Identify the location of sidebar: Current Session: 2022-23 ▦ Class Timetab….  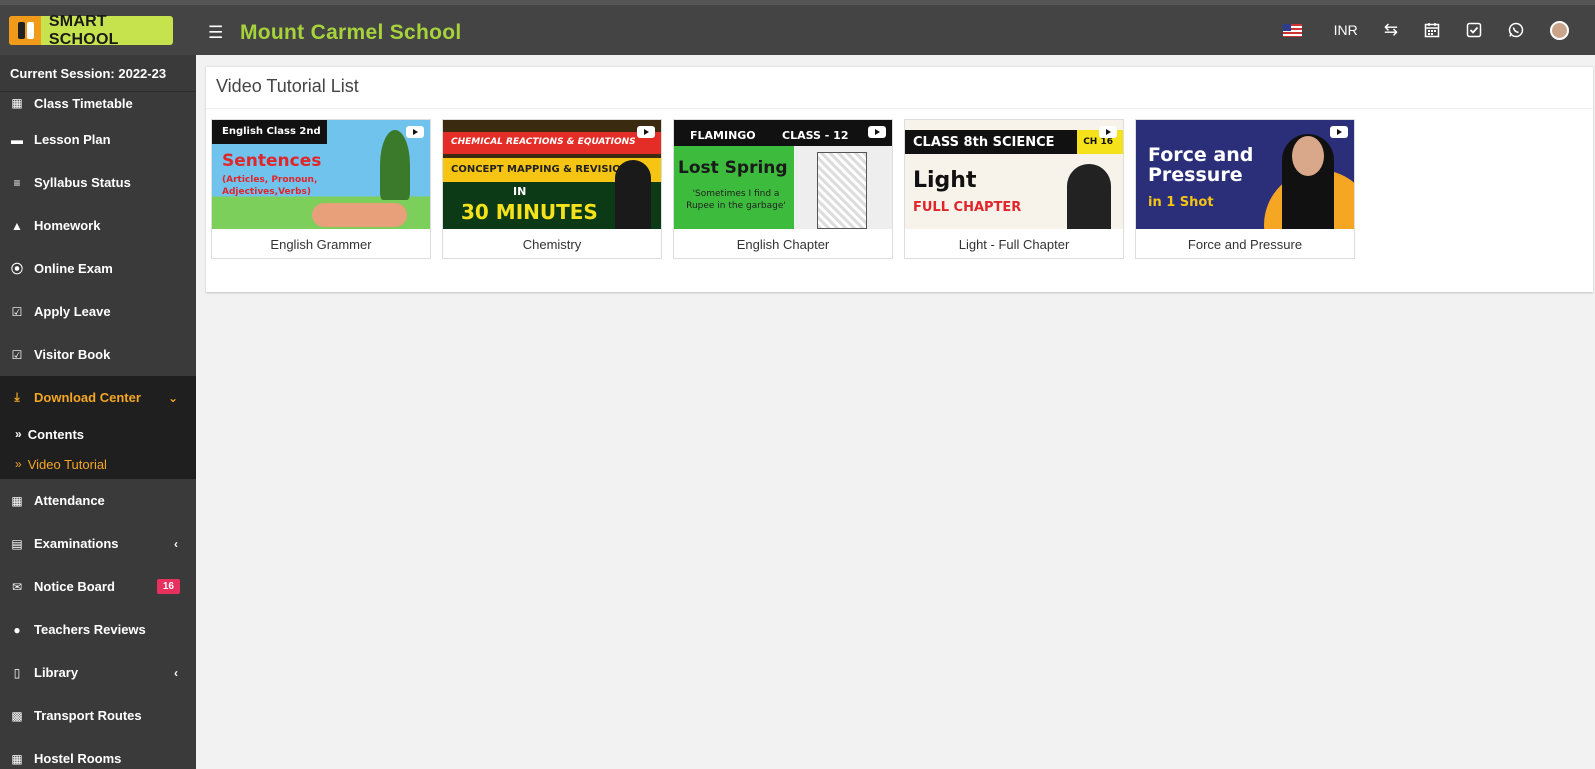
(98, 412).